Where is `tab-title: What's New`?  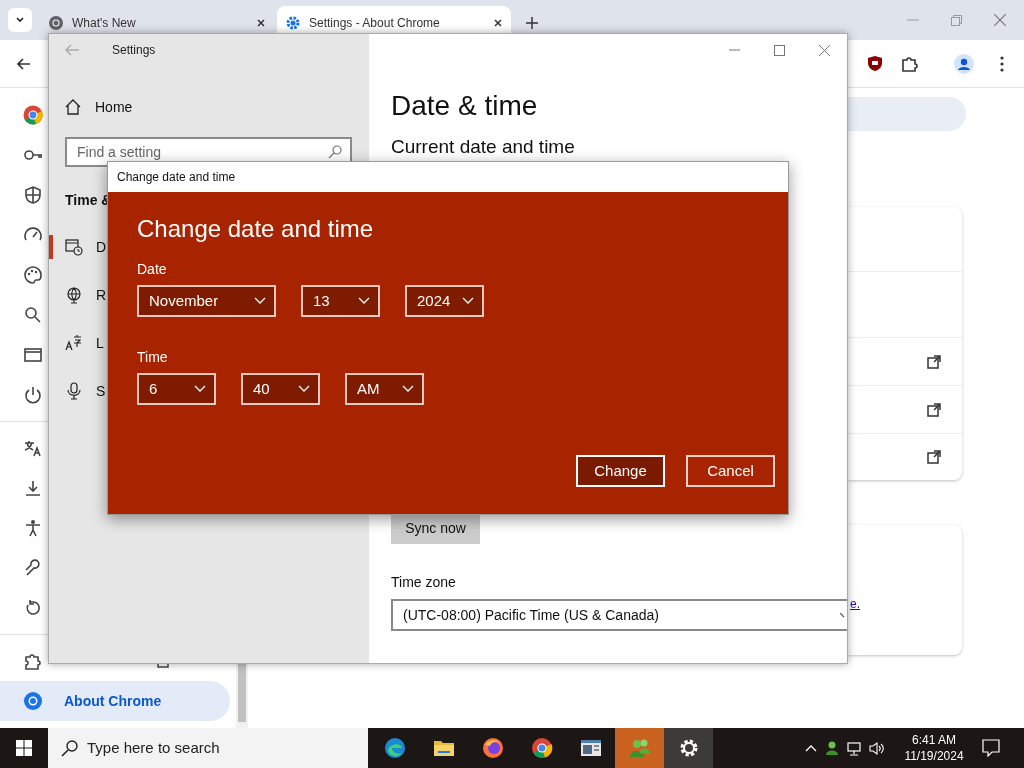
tab-title: What's New is located at coordinates (104, 23).